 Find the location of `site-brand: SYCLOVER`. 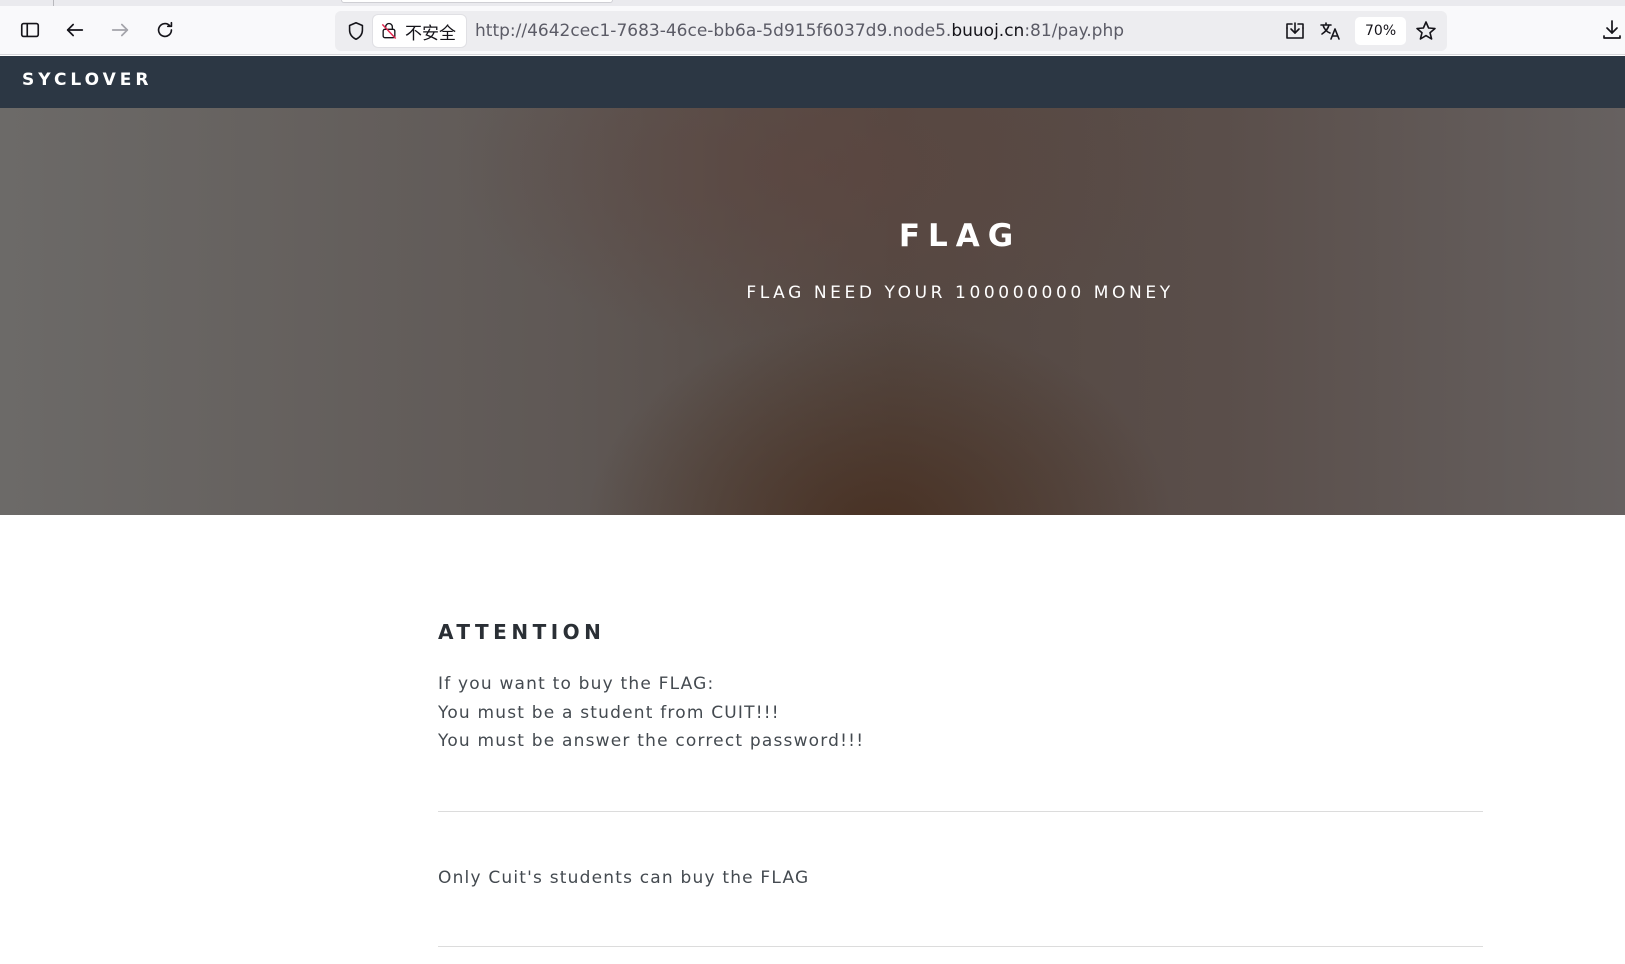

site-brand: SYCLOVER is located at coordinates (87, 80).